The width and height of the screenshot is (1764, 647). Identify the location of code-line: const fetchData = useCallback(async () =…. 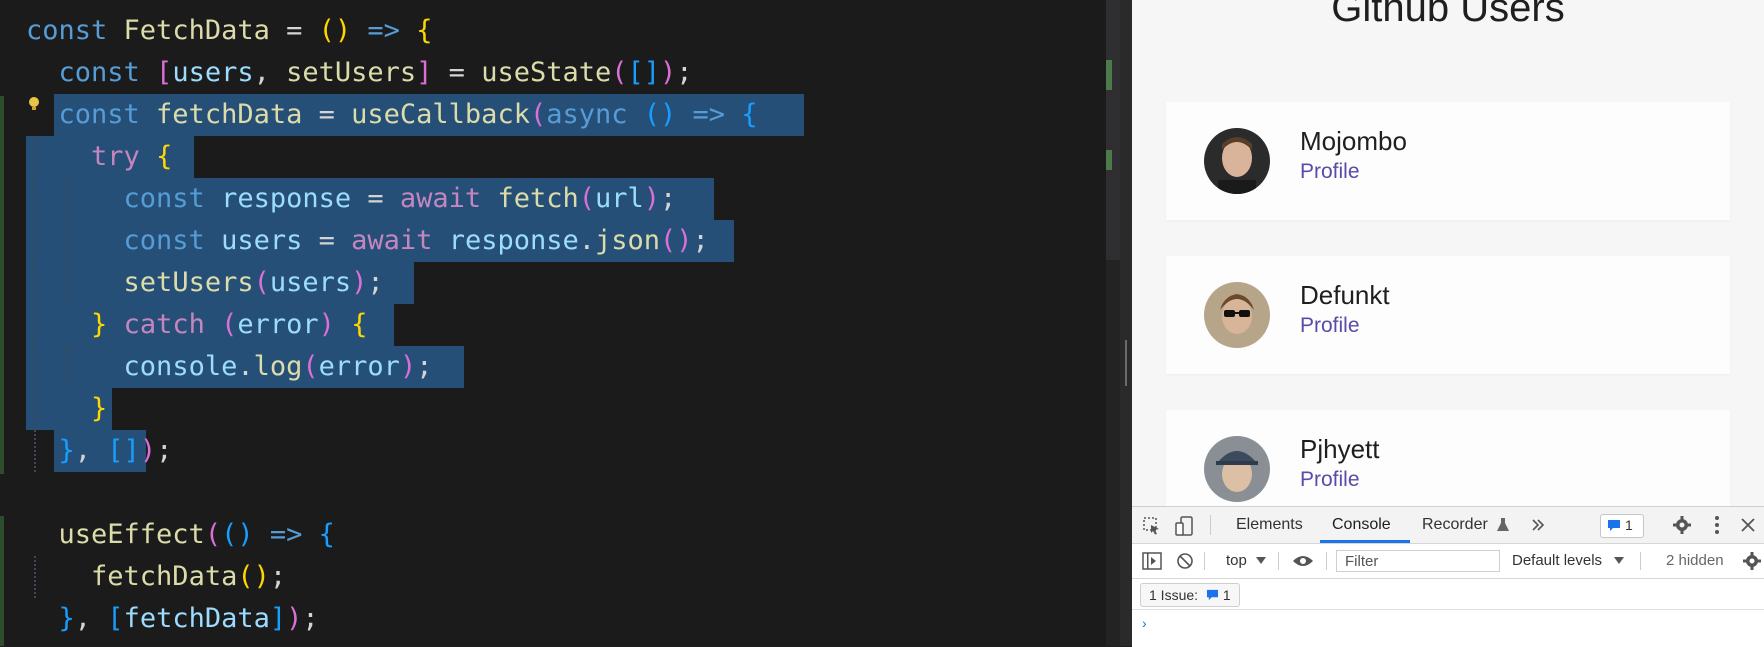
(392, 115).